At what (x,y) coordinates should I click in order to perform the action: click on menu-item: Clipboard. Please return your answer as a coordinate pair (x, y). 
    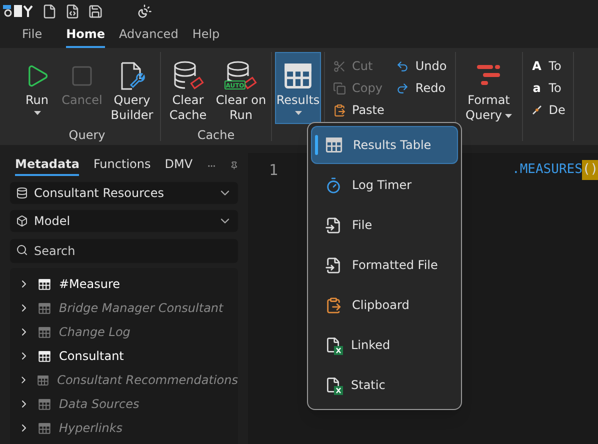
    Looking at the image, I should click on (384, 305).